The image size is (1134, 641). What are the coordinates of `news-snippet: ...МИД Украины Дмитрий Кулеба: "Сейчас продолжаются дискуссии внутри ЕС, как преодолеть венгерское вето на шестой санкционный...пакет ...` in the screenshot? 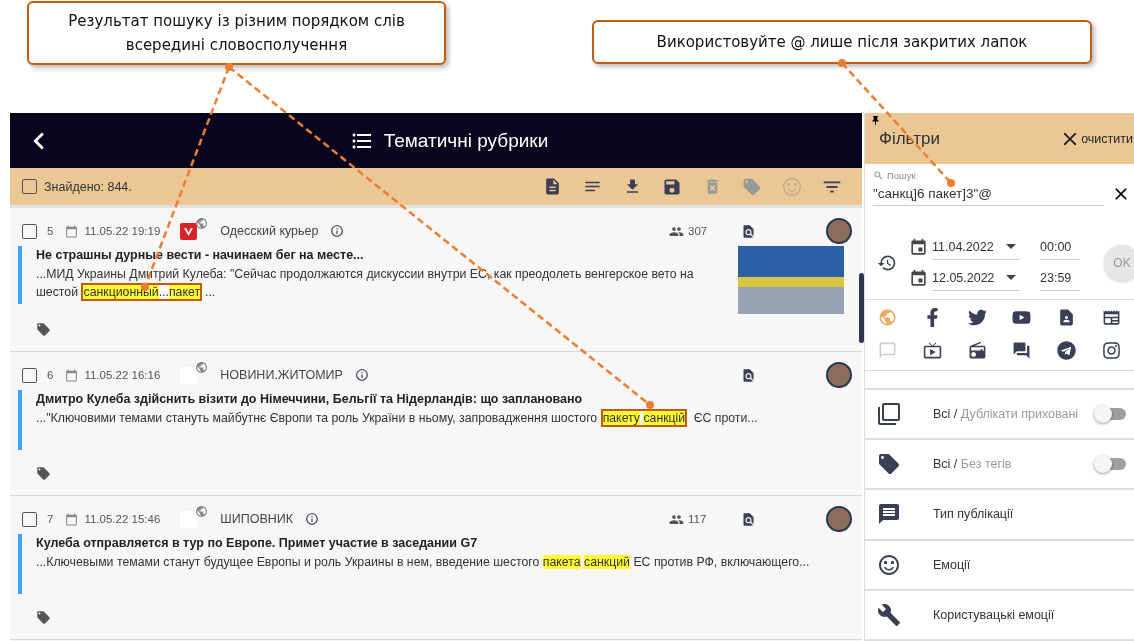 It's located at (365, 283).